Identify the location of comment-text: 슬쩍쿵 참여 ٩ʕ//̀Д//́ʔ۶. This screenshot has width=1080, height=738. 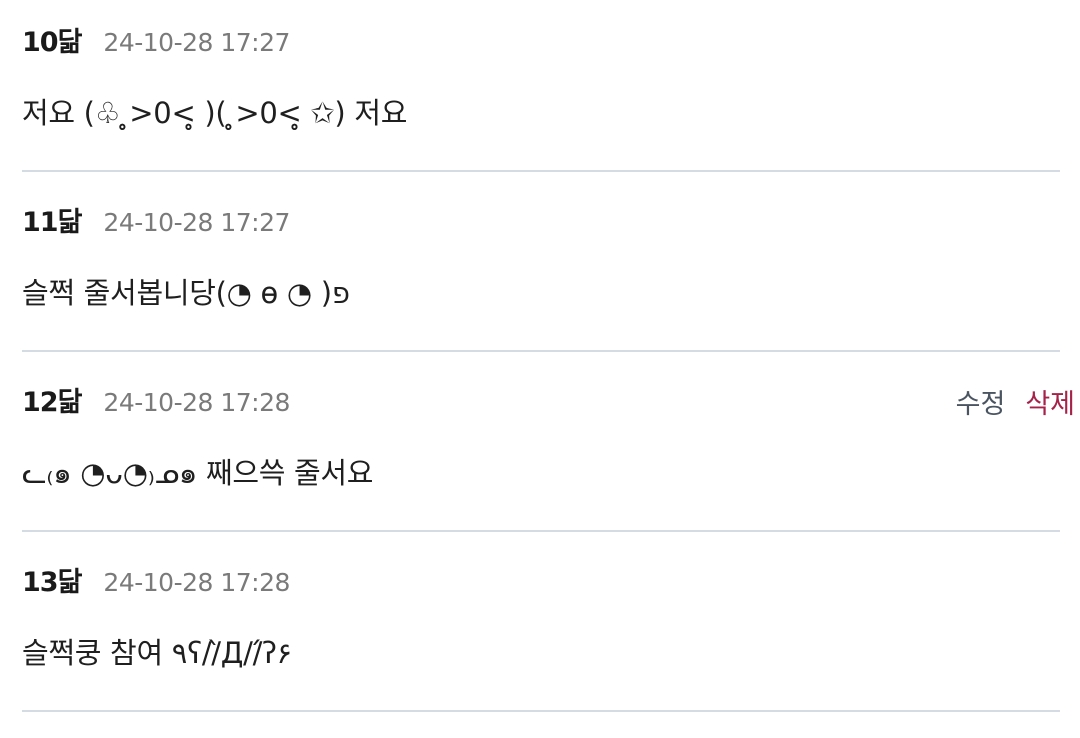
(157, 653).